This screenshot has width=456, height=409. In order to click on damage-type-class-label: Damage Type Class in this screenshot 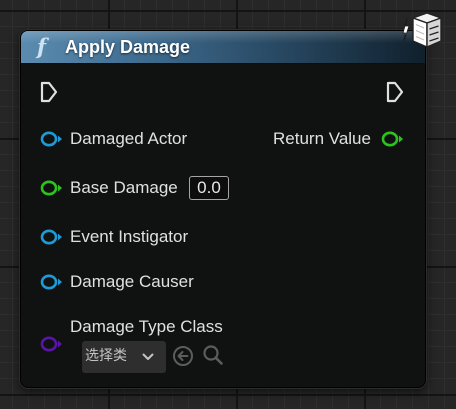, I will do `click(146, 326)`.